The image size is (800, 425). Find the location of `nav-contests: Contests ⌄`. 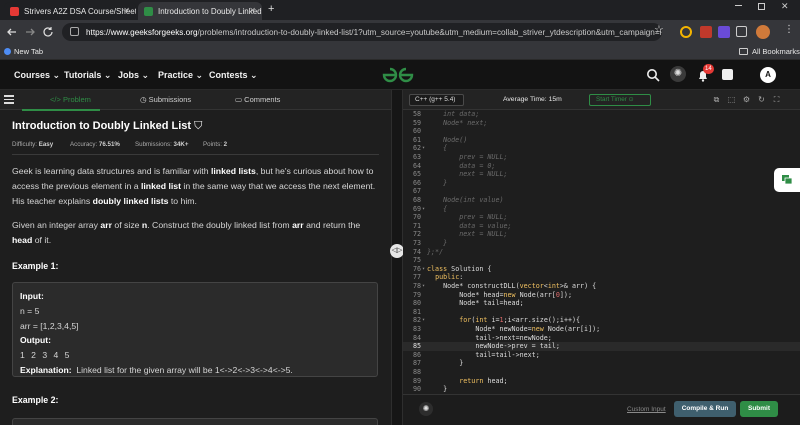

nav-contests: Contests ⌄ is located at coordinates (233, 75).